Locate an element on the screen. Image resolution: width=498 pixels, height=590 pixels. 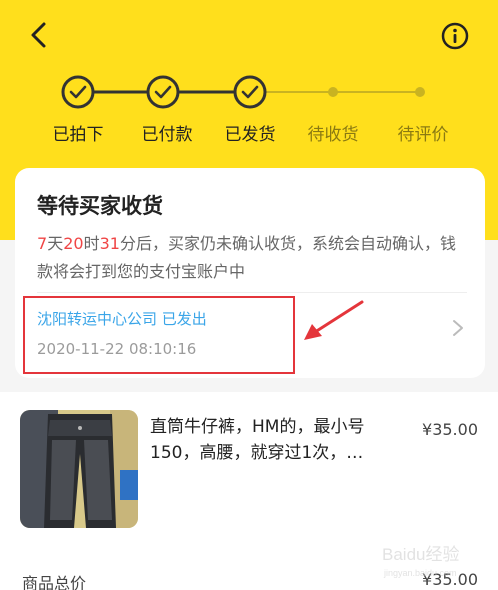
countdown-days-unit: 天 is located at coordinates (55, 243).